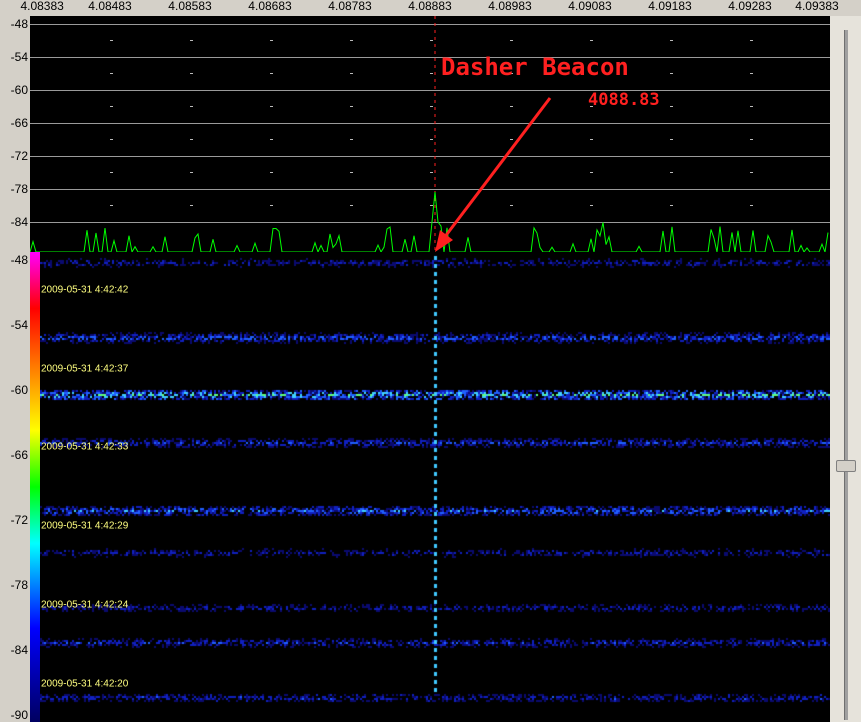  What do you see at coordinates (110, 6) in the screenshot?
I see `frequency-tick-label: 4.08483` at bounding box center [110, 6].